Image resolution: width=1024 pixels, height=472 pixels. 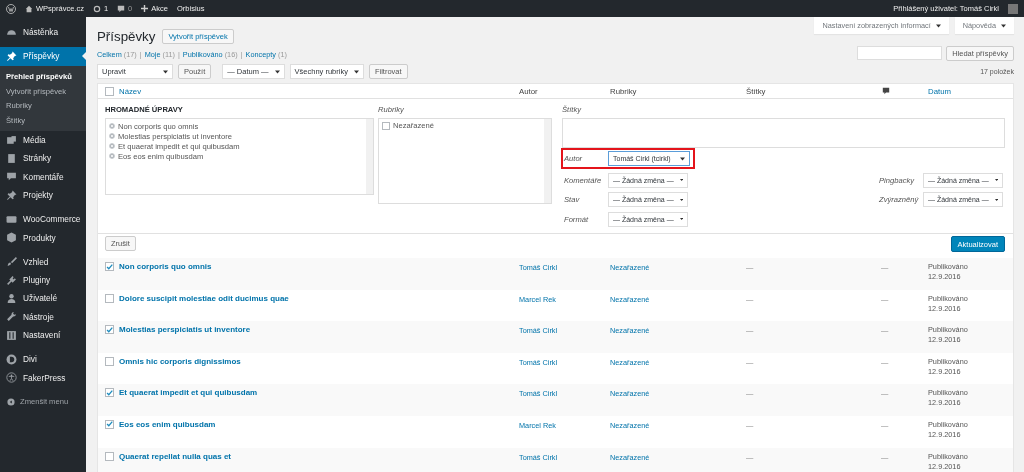 I want to click on sidebar-item: Stránky, so click(x=43, y=158).